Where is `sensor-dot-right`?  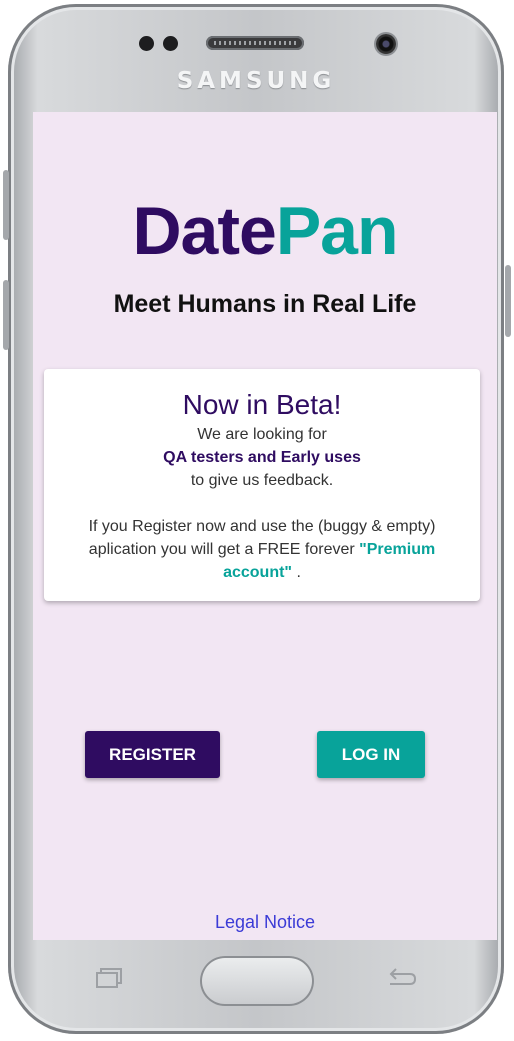
sensor-dot-right is located at coordinates (170, 43).